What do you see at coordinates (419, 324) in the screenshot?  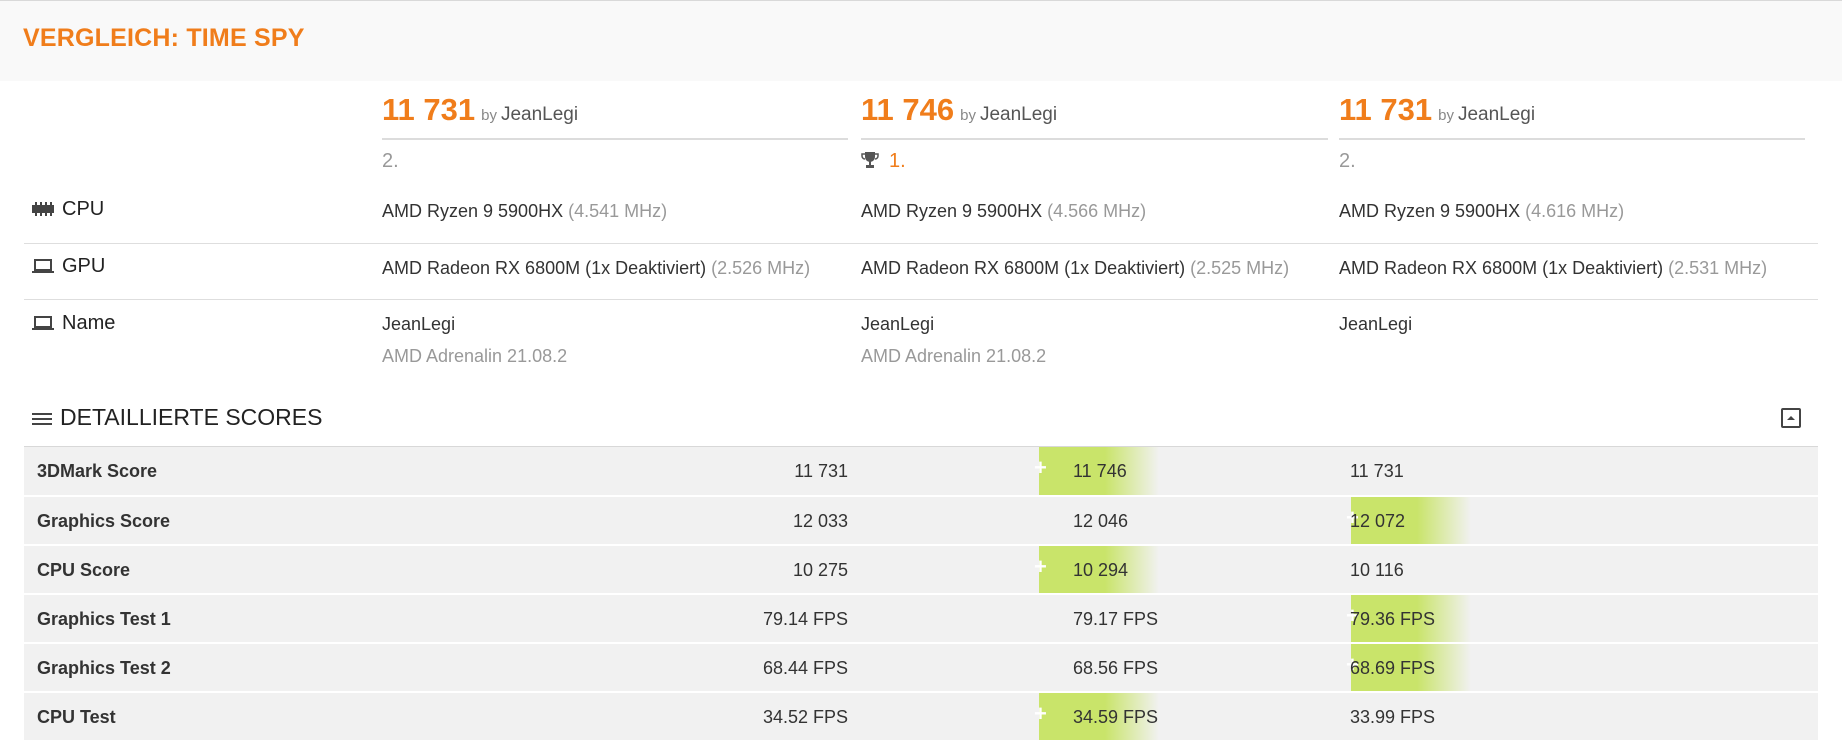 I see `name-value-1: JeanLegi` at bounding box center [419, 324].